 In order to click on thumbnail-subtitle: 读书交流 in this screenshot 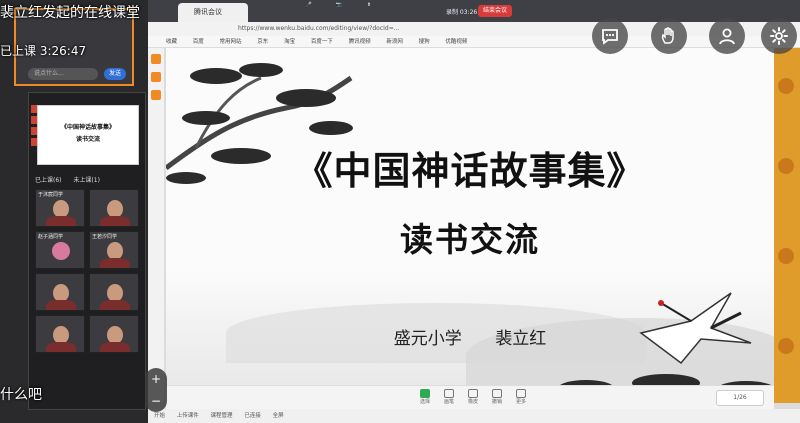, I will do `click(87, 139)`.